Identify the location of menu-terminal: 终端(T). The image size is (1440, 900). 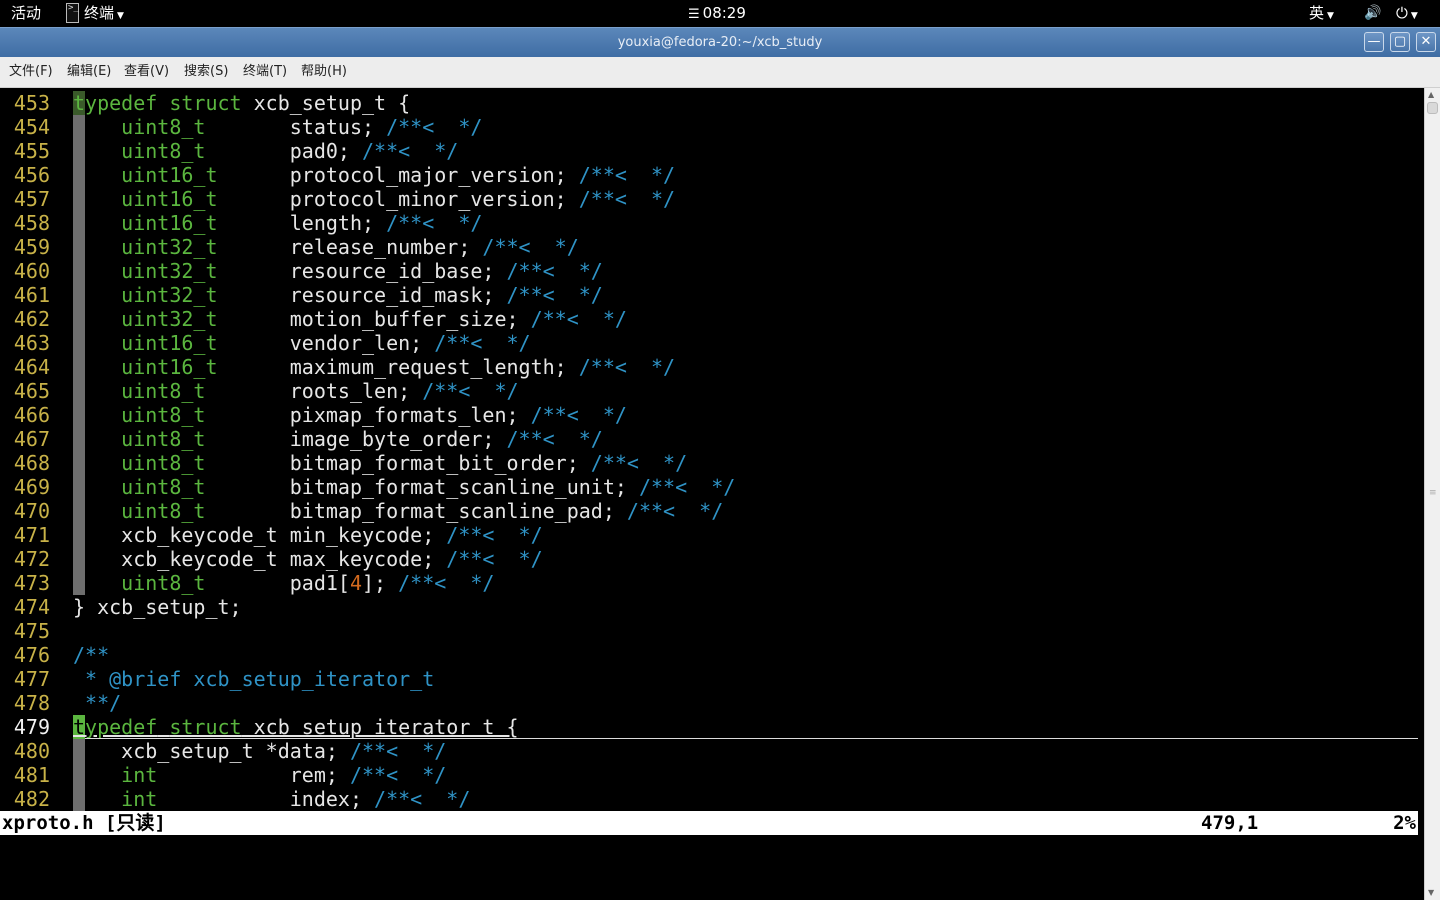
(265, 72).